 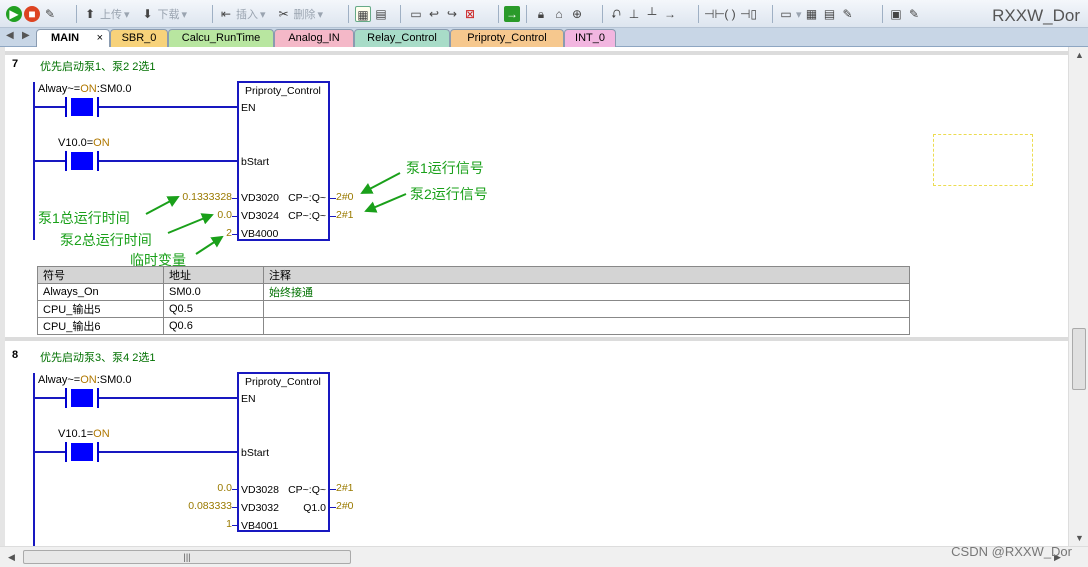 I want to click on line-down-icon: ⮏, so click(x=616, y=14).